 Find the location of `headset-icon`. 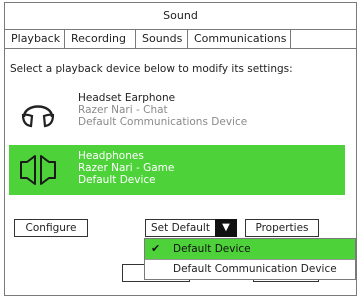

headset-icon is located at coordinates (38, 116).